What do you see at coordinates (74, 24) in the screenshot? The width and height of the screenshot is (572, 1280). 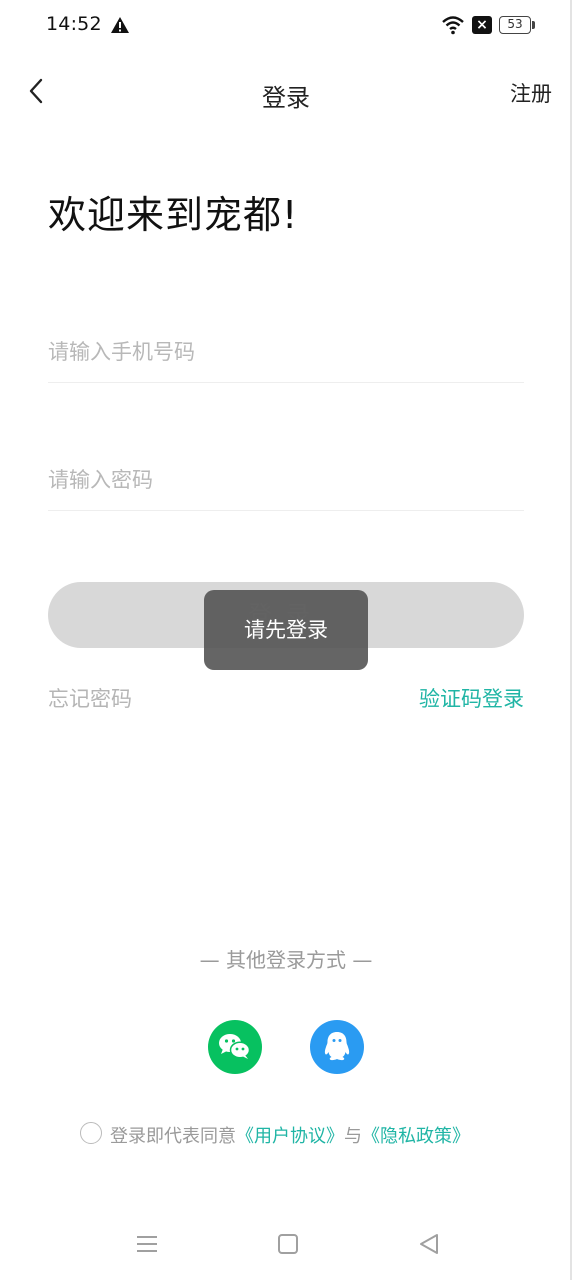 I see `status-time: 14:52` at bounding box center [74, 24].